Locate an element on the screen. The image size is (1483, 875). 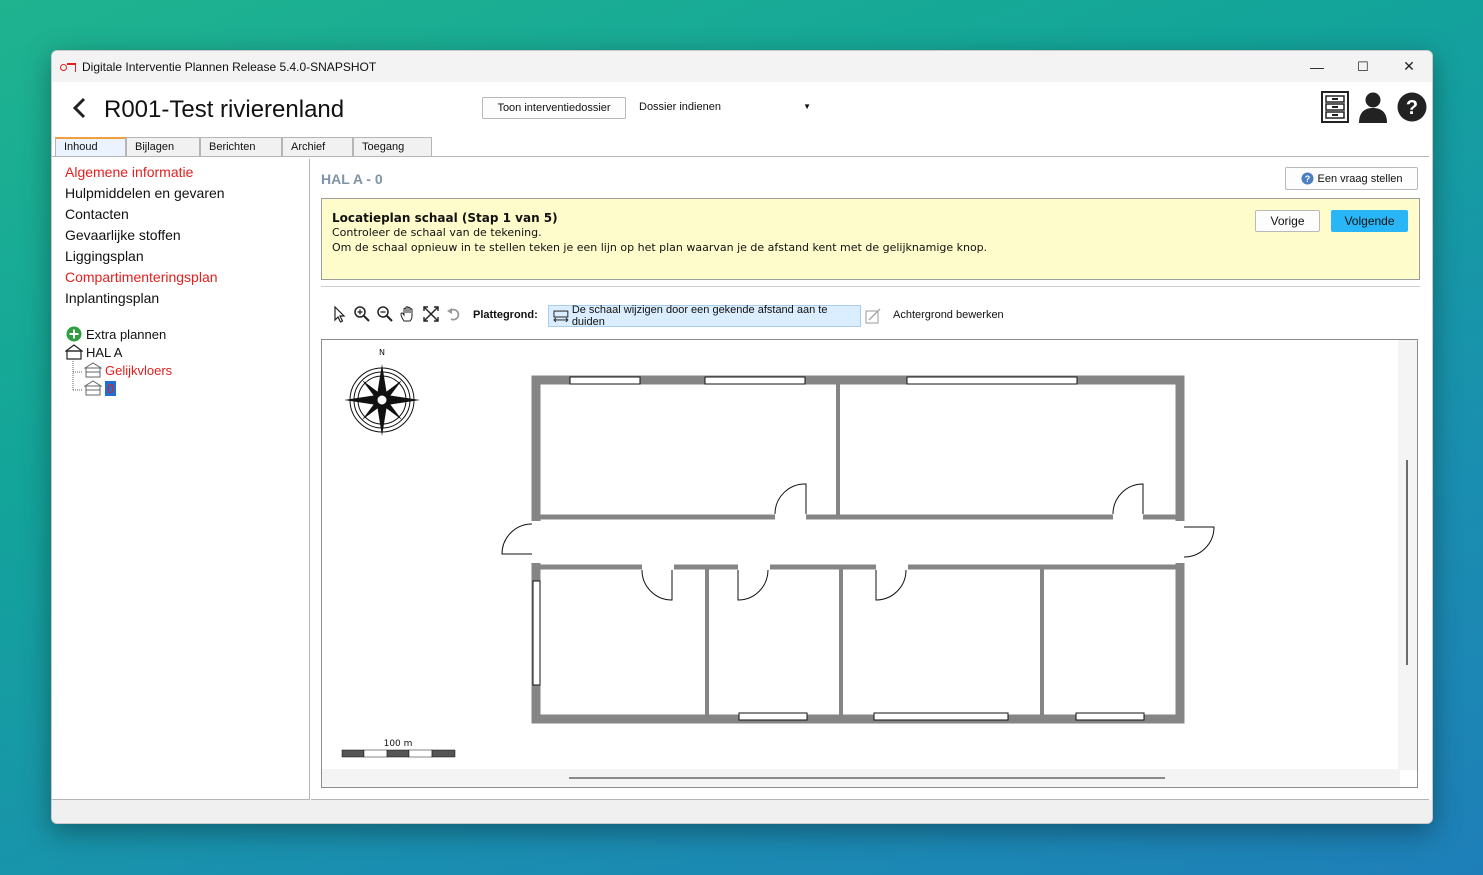
ask-question-label: Een vraag stellen is located at coordinates (1360, 178).